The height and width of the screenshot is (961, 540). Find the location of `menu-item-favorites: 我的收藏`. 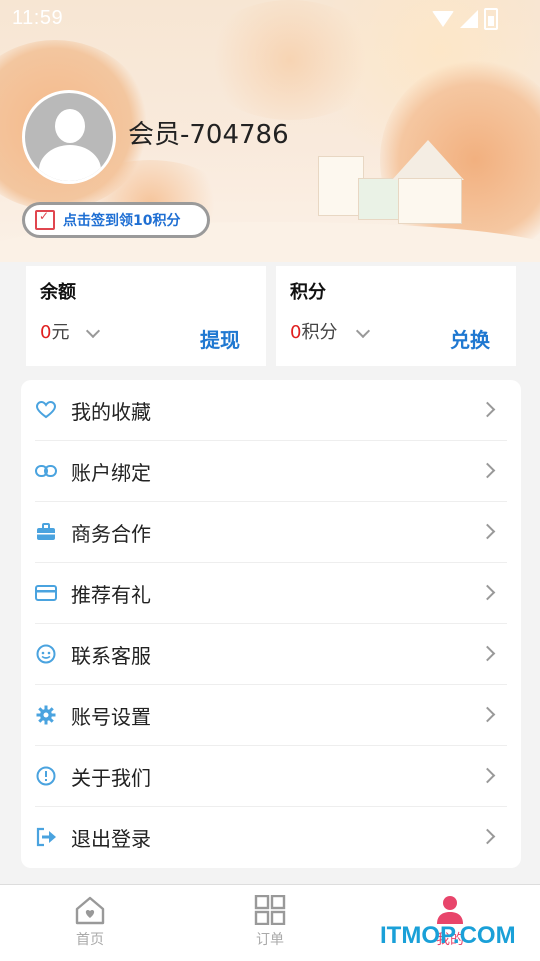

menu-item-favorites: 我的收藏 is located at coordinates (271, 410).